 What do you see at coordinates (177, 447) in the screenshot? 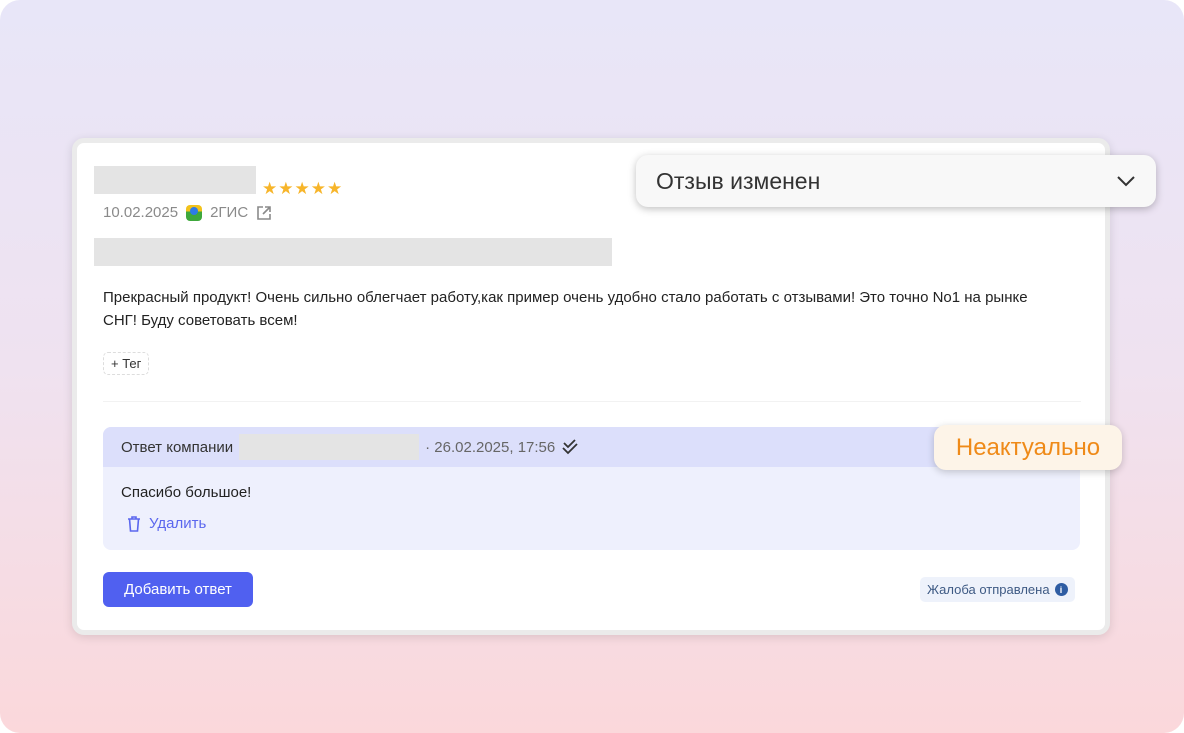
I see `reply-label: Ответ компании` at bounding box center [177, 447].